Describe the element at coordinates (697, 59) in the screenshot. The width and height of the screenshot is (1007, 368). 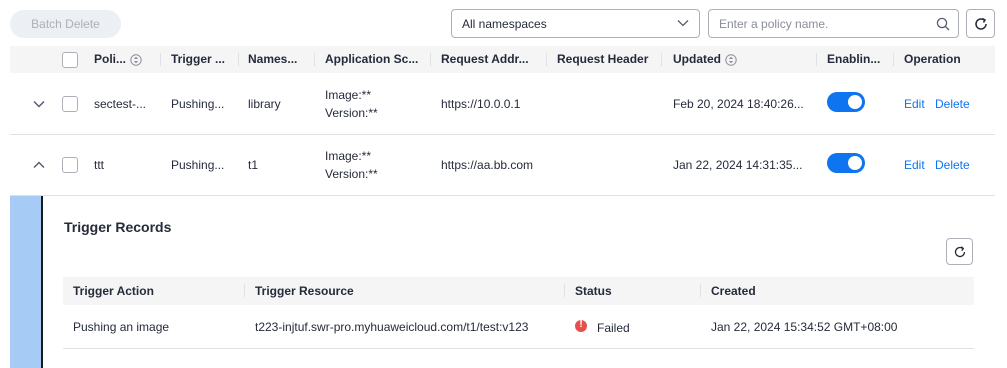
I see `column-header-updated-label: Updated` at that location.